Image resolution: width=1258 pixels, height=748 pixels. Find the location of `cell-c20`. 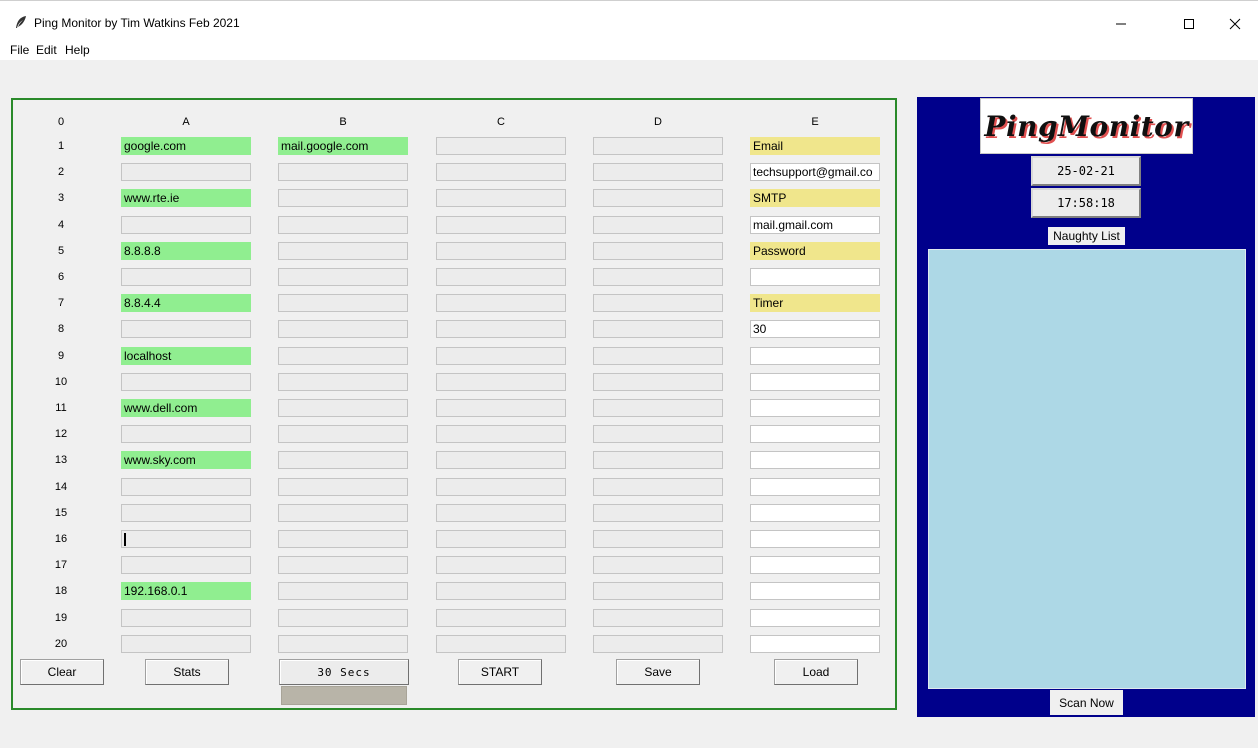

cell-c20 is located at coordinates (501, 644).